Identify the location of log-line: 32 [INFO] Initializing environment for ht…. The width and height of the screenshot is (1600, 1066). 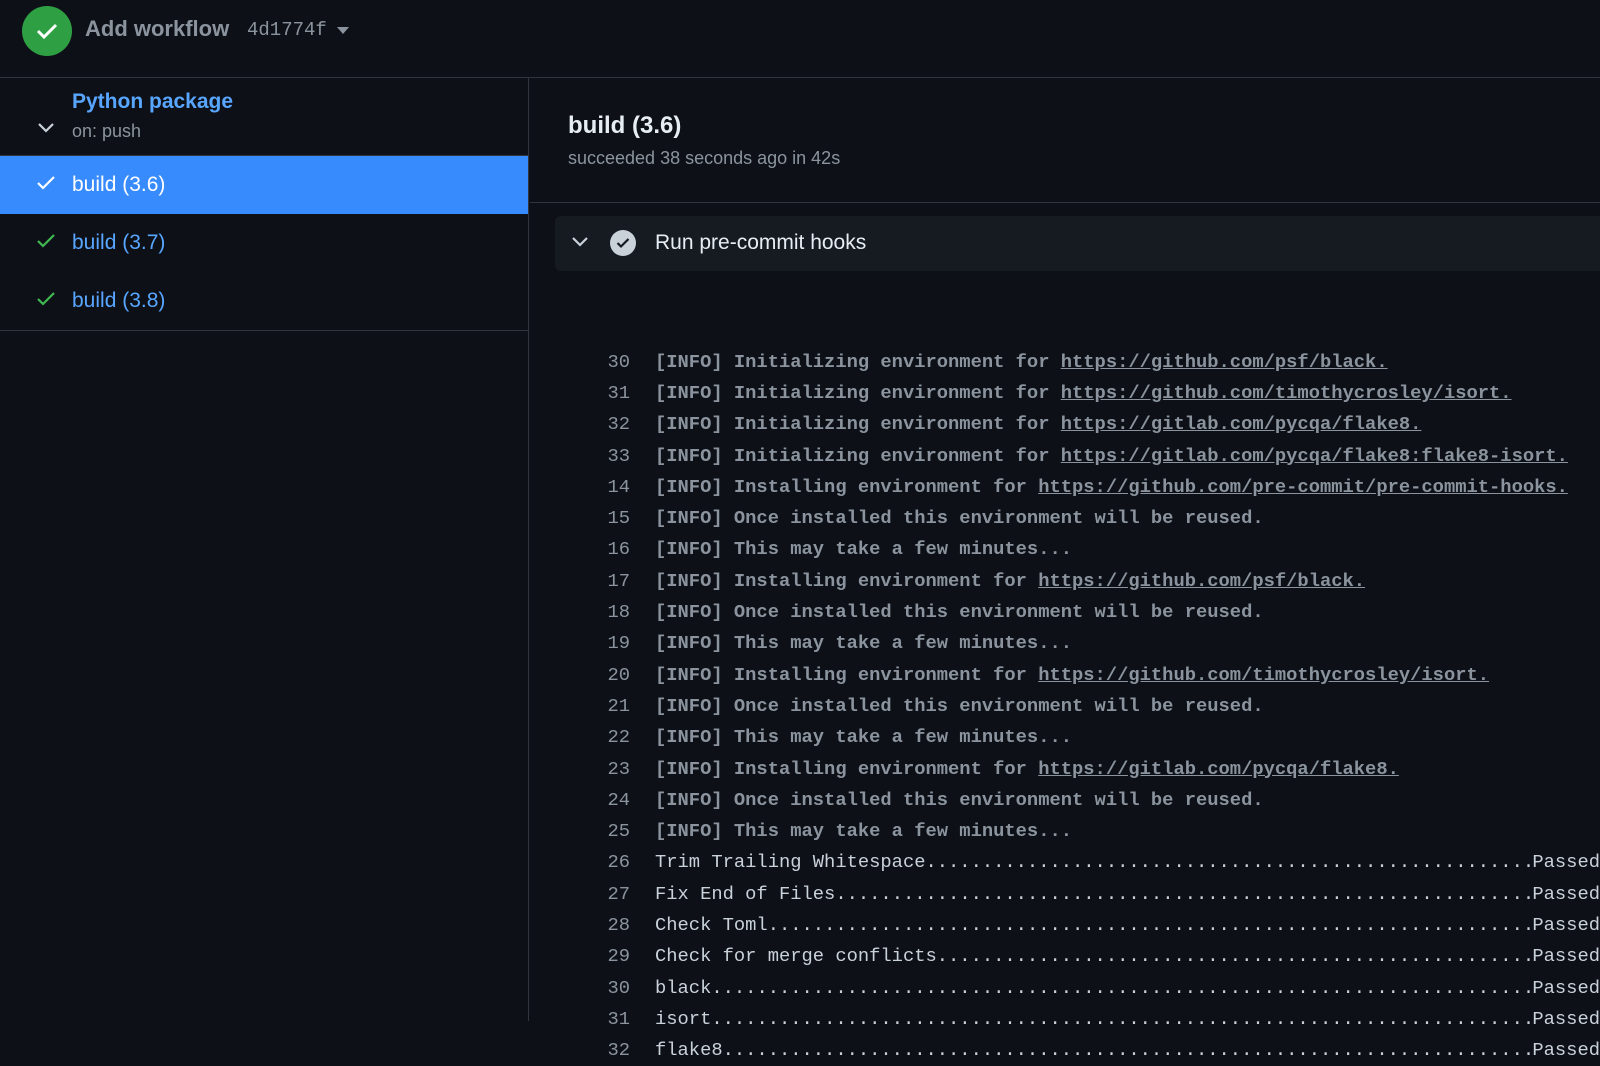
(1065, 424).